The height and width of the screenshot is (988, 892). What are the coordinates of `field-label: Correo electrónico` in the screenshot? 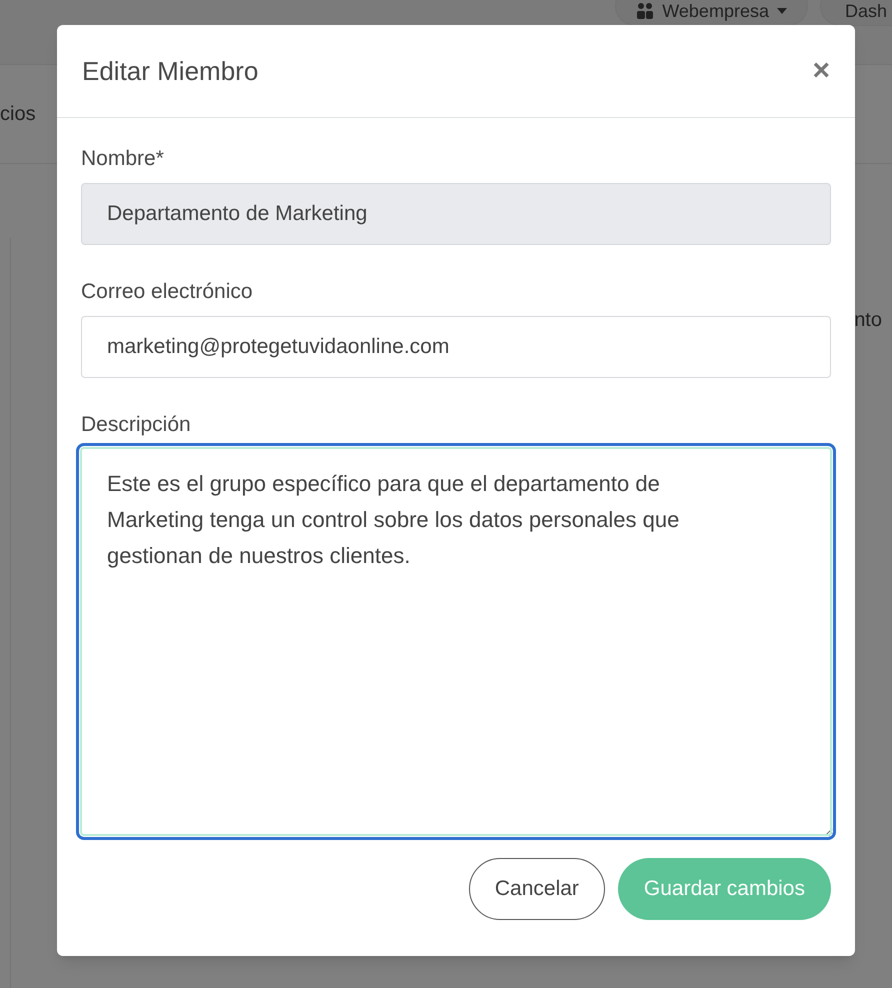 It's located at (167, 291).